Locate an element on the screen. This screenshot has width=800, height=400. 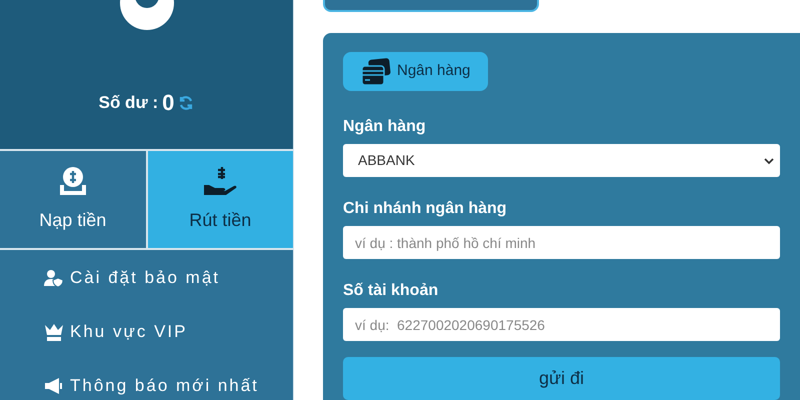
menu-item: Khu vực VIP is located at coordinates (168, 332).